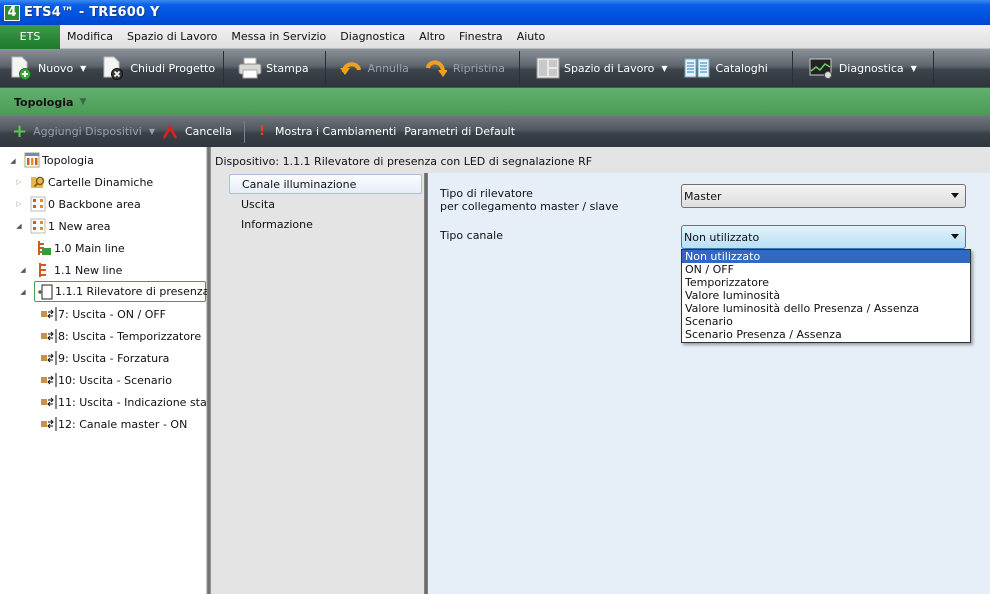  I want to click on tree-item-label: 9: Uscita - Forzatura, so click(114, 358).